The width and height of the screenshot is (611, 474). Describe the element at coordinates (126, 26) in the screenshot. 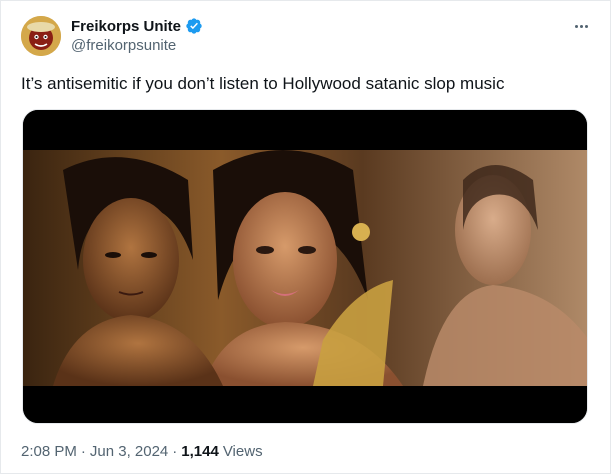

I see `author-display-name: Freikorps Unite` at that location.